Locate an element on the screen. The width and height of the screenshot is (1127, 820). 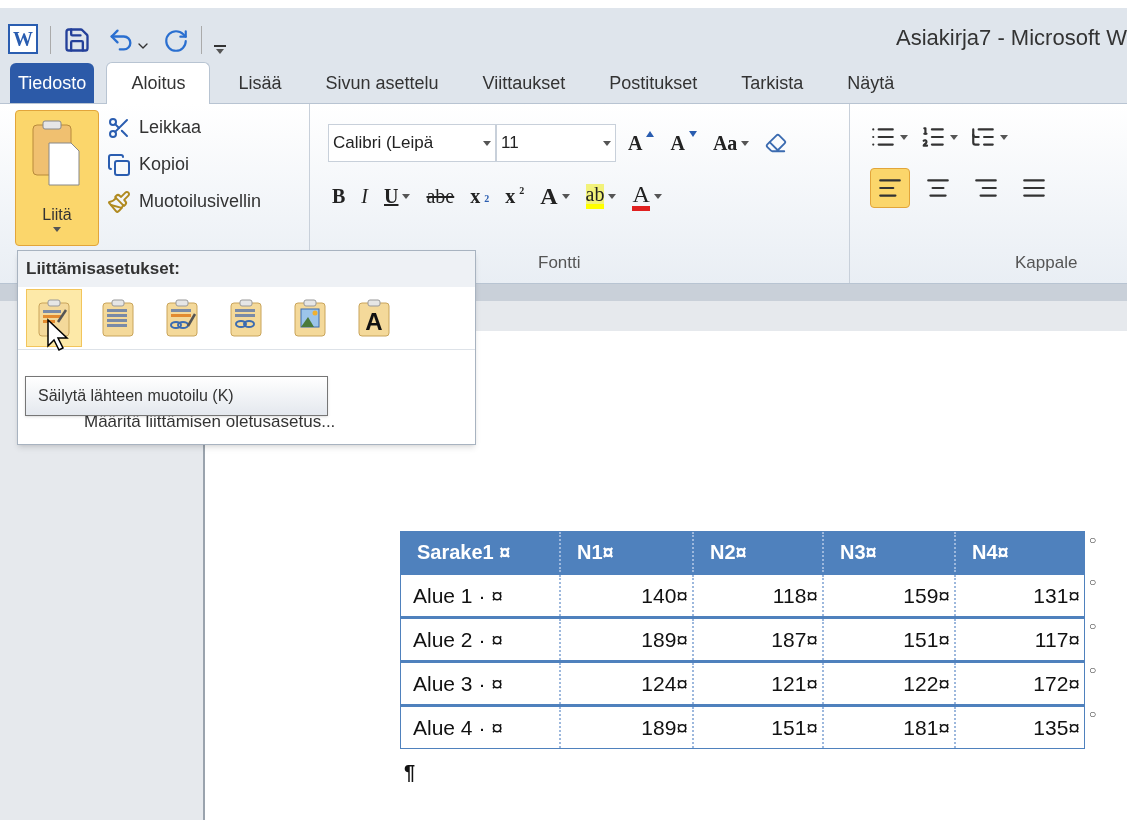
window-title: Asiakirja7 - Microsoft W is located at coordinates (1011, 38).